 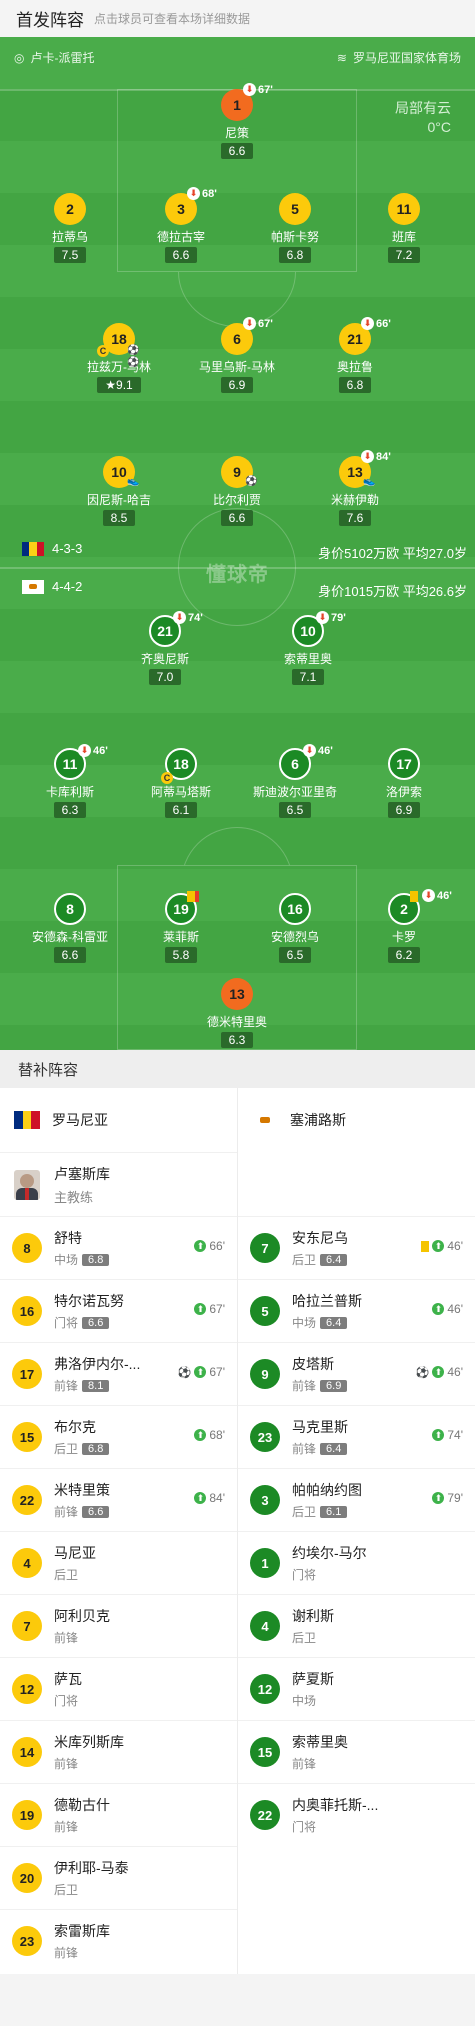 What do you see at coordinates (356, 1247) in the screenshot?
I see `bench-player-row: 7 安东尼乌 后卫 6.4 ⬆ 46'` at bounding box center [356, 1247].